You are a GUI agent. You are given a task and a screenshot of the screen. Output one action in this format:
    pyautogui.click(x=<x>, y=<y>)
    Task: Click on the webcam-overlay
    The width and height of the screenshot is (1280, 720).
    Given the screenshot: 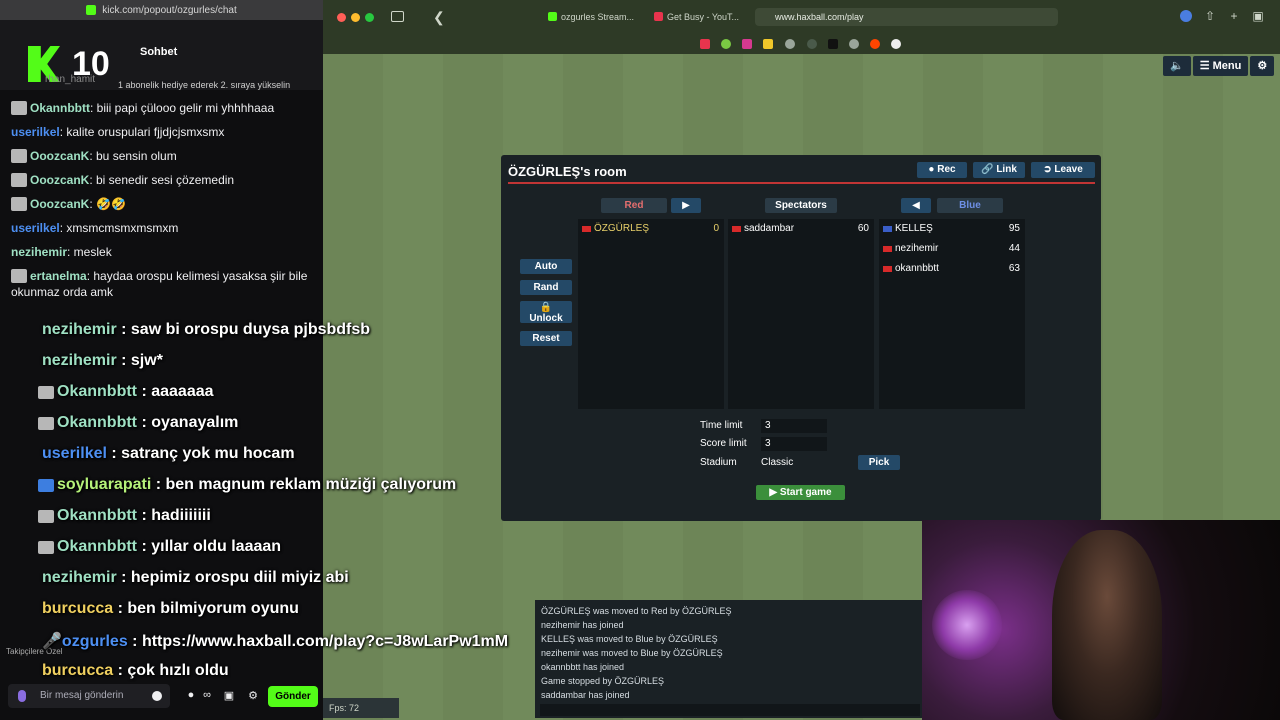 What is the action you would take?
    pyautogui.click(x=1101, y=620)
    